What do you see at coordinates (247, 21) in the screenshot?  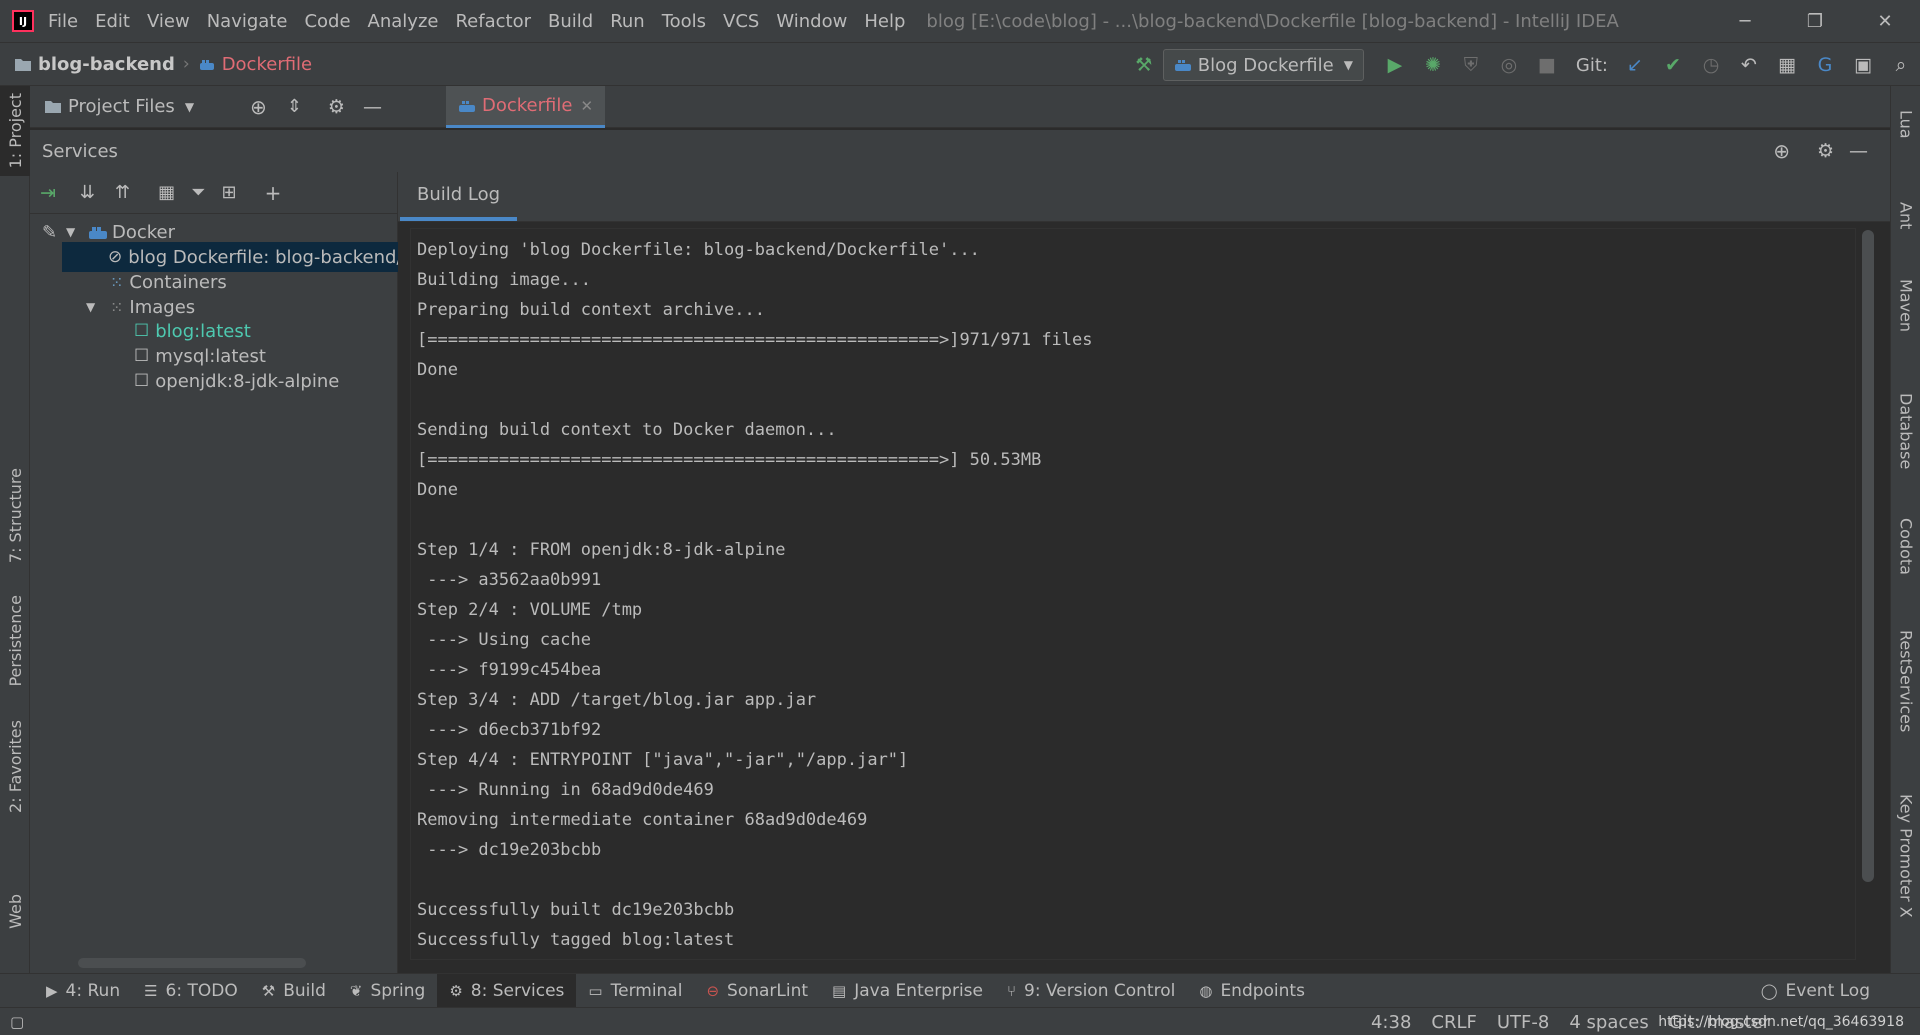 I see `menu-navigate: Navigate` at bounding box center [247, 21].